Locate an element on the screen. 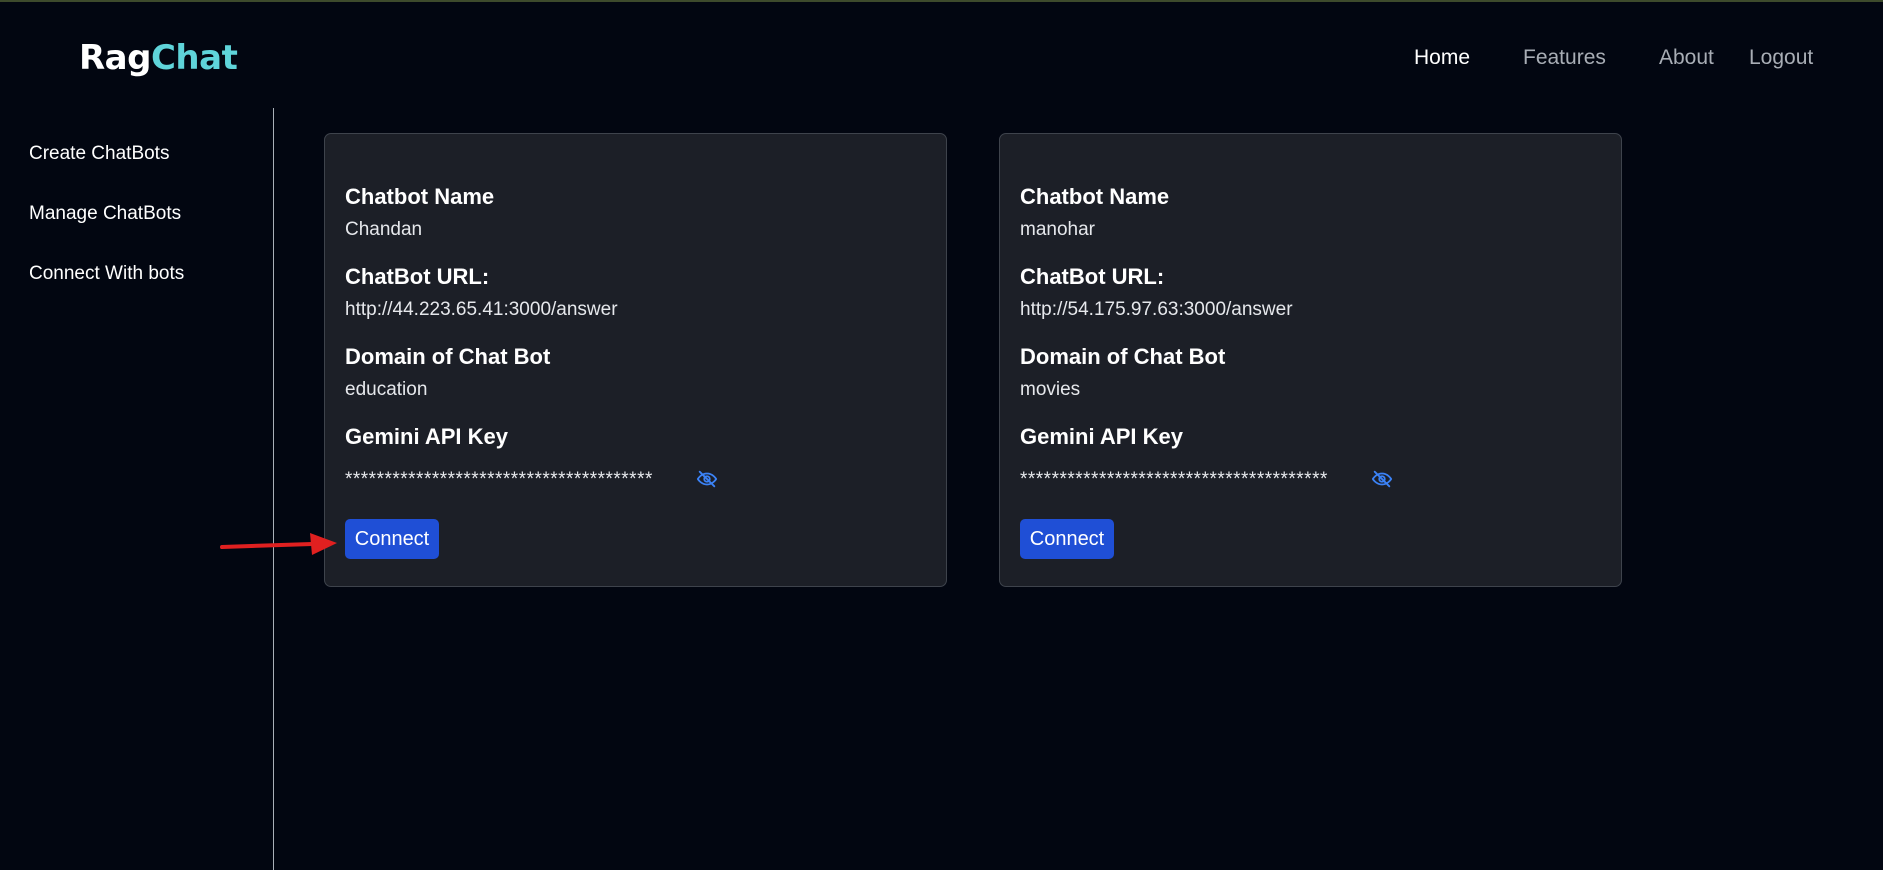 The width and height of the screenshot is (1883, 870). nav-about: About is located at coordinates (1686, 58).